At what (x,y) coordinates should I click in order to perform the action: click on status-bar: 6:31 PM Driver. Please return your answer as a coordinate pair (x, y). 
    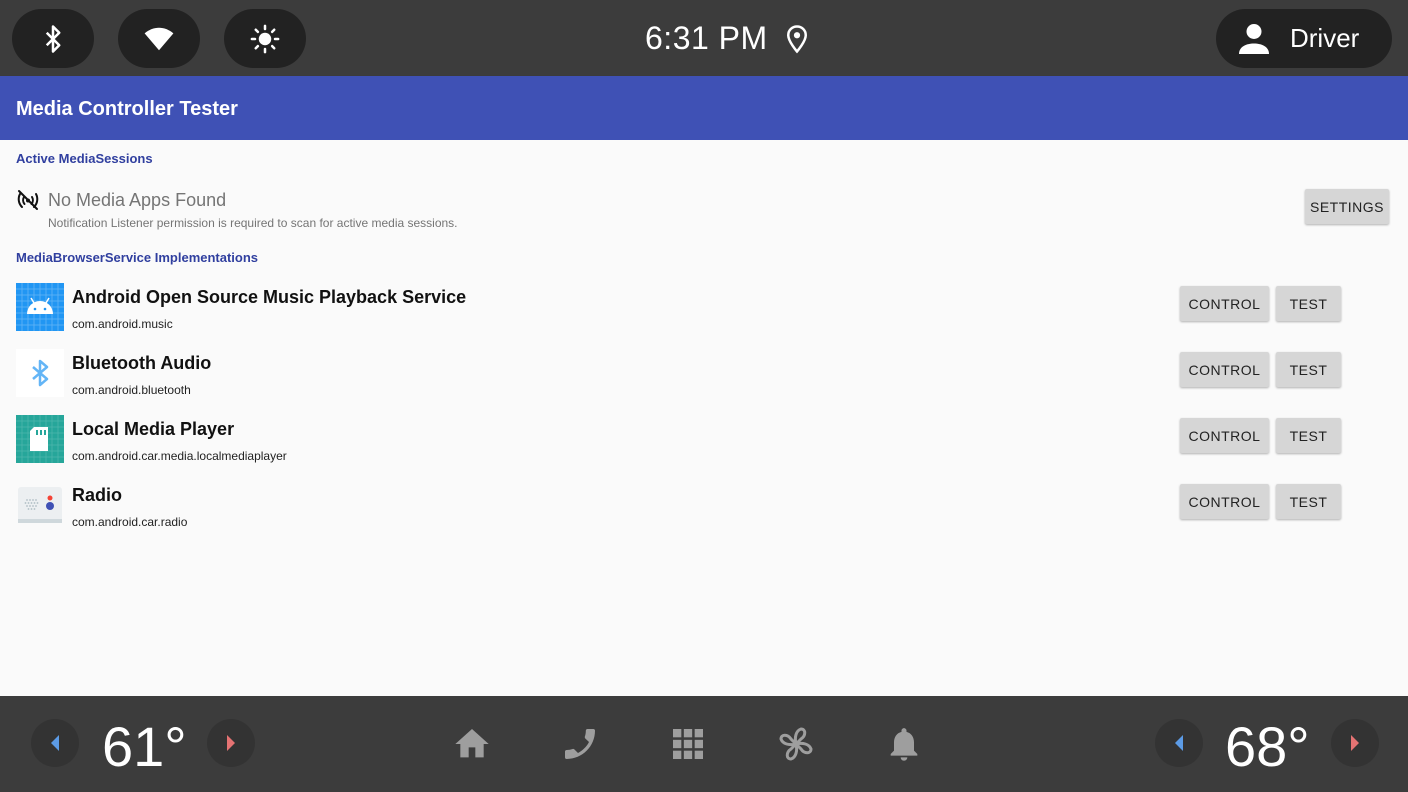
    Looking at the image, I should click on (704, 38).